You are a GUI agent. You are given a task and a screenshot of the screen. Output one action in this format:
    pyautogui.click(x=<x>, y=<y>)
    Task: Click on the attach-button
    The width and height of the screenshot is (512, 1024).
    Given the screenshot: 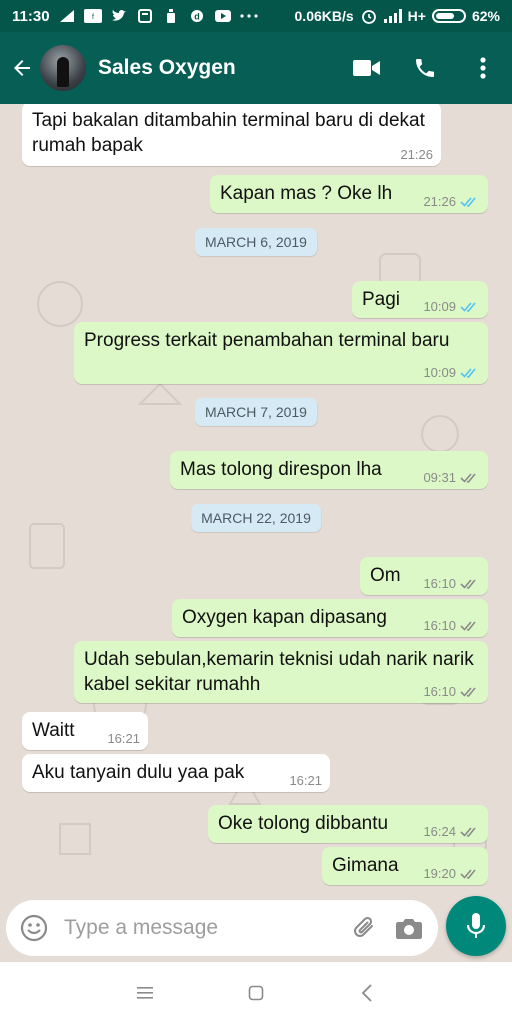 What is the action you would take?
    pyautogui.click(x=365, y=928)
    